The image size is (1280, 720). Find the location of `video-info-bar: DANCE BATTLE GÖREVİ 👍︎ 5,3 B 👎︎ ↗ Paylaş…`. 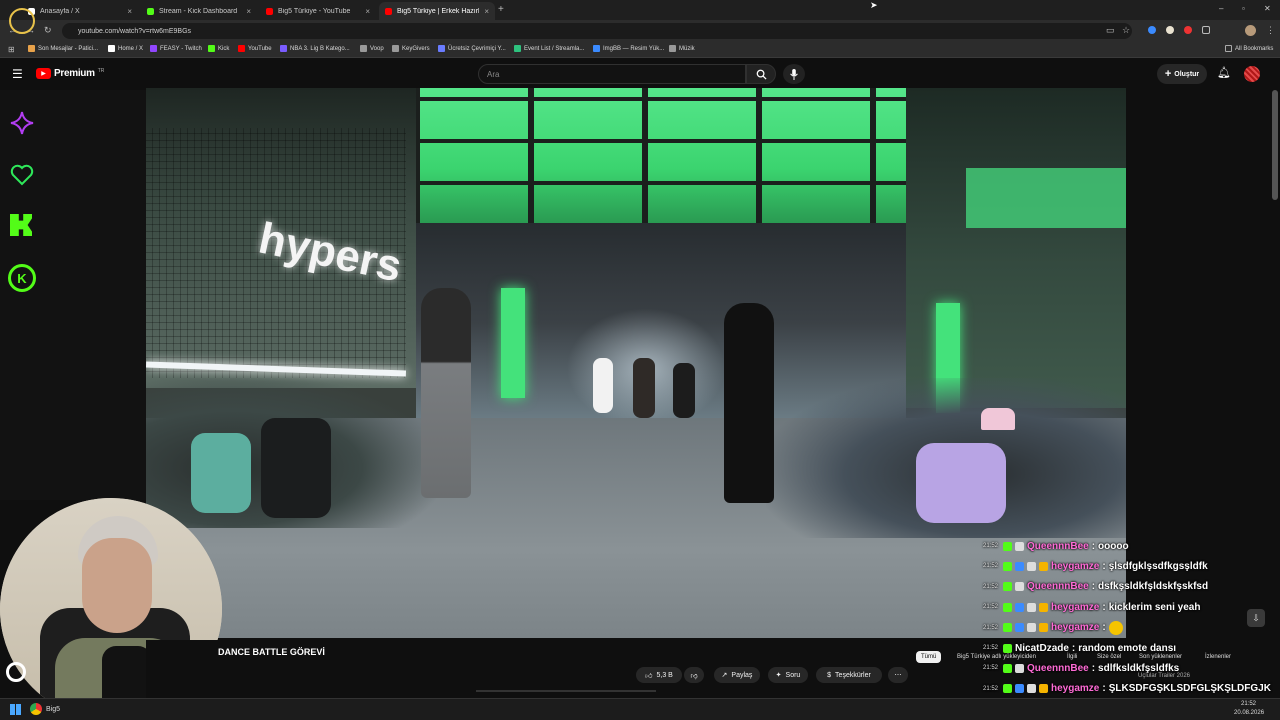

video-info-bar: DANCE BATTLE GÖREVİ 👍︎ 5,3 B 👎︎ ↗ Paylaş… is located at coordinates (563, 669).